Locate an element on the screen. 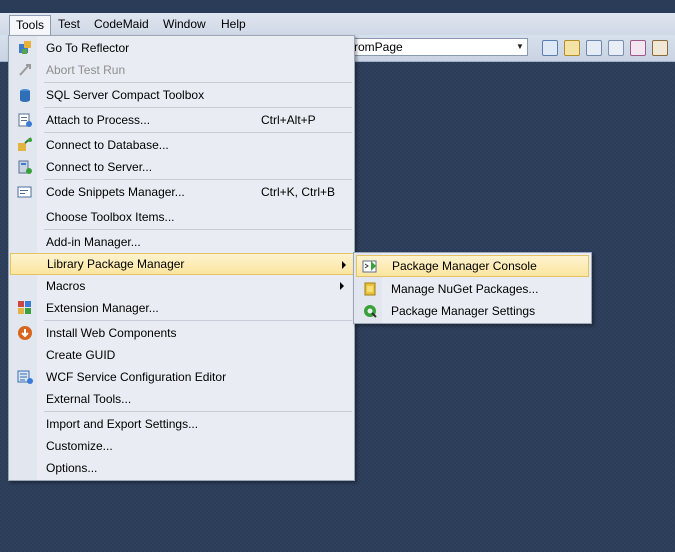 The height and width of the screenshot is (552, 675). menu-item-wcf-config-editor: WCF Service Configuration Editor is located at coordinates (181, 377).